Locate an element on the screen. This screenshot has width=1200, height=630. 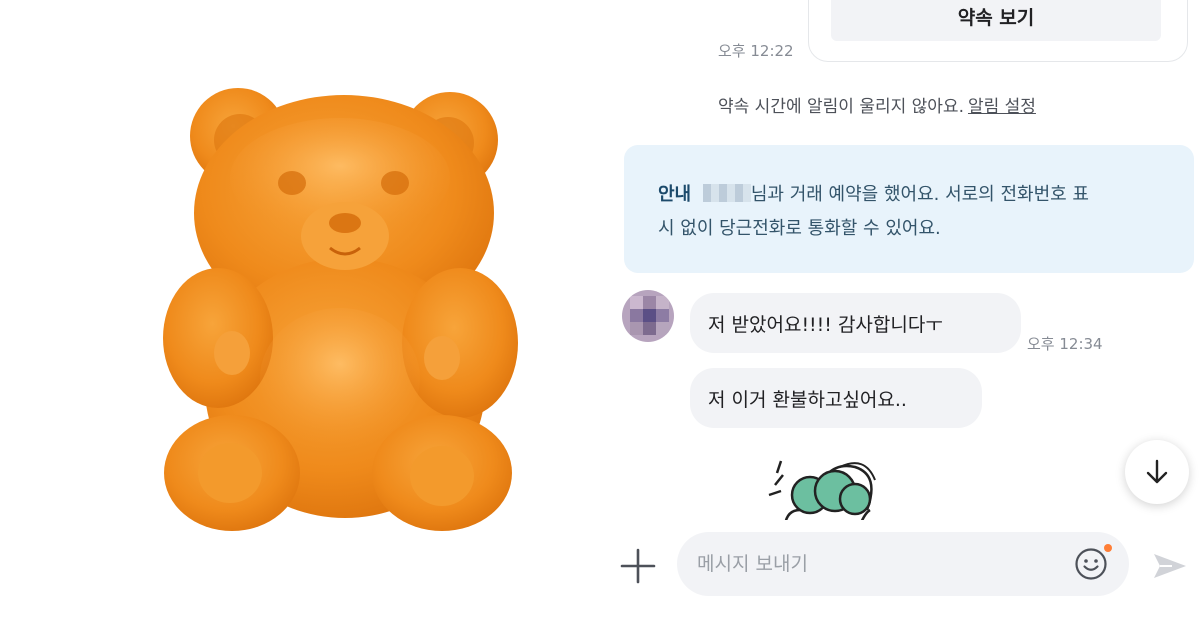
appointment-card: 약속 보기 is located at coordinates (998, 31).